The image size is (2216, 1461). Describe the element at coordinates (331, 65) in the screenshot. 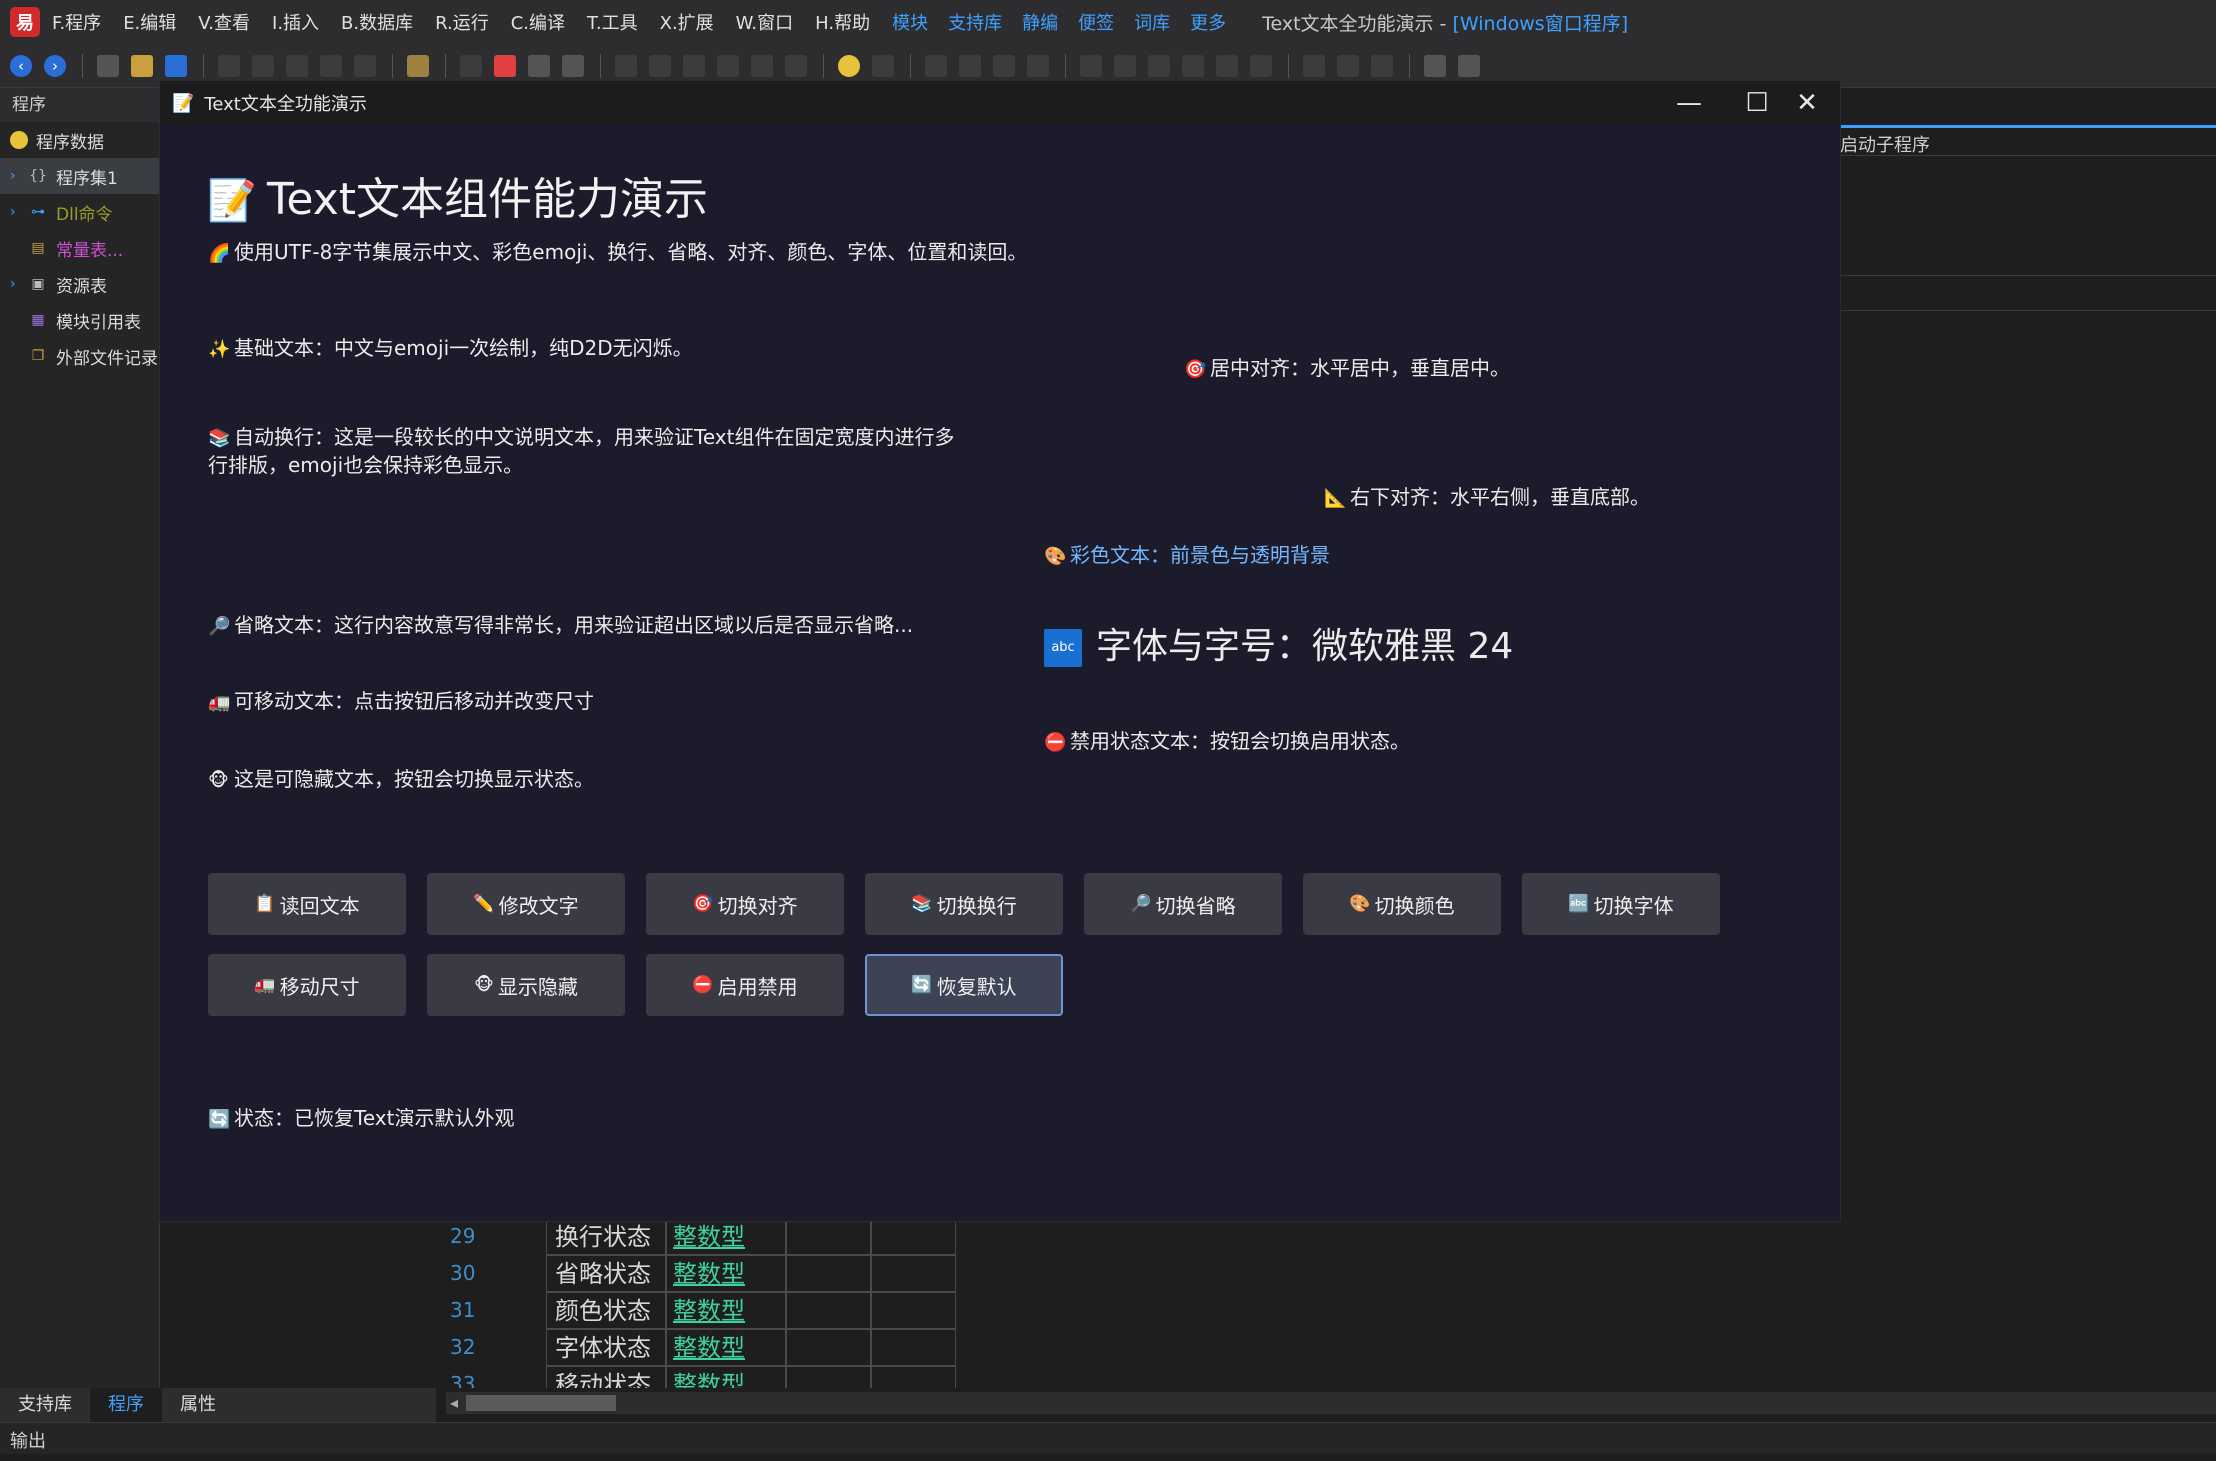

I see `redo-icon` at that location.